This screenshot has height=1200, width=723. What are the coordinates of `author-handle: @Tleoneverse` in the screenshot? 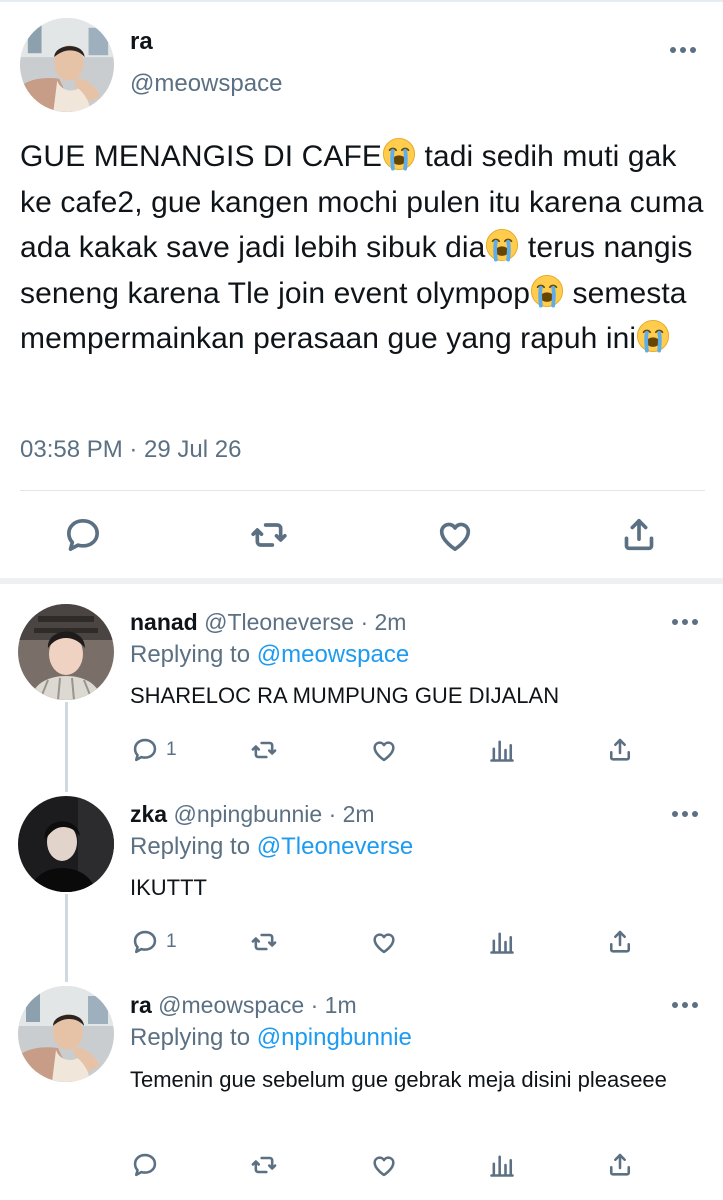 It's located at (279, 622).